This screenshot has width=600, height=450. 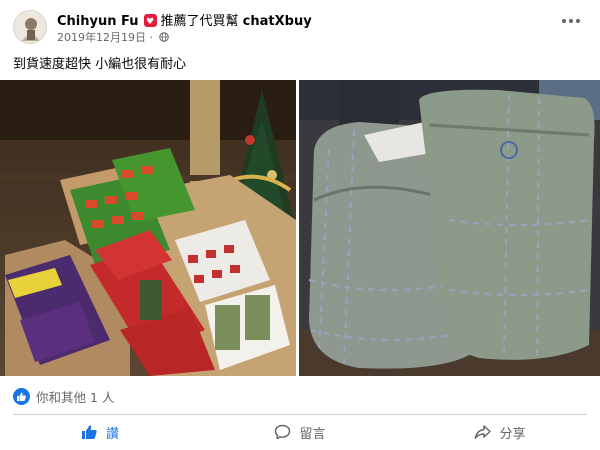 I want to click on post-meta: 2019年12月19日 ·, so click(x=113, y=37).